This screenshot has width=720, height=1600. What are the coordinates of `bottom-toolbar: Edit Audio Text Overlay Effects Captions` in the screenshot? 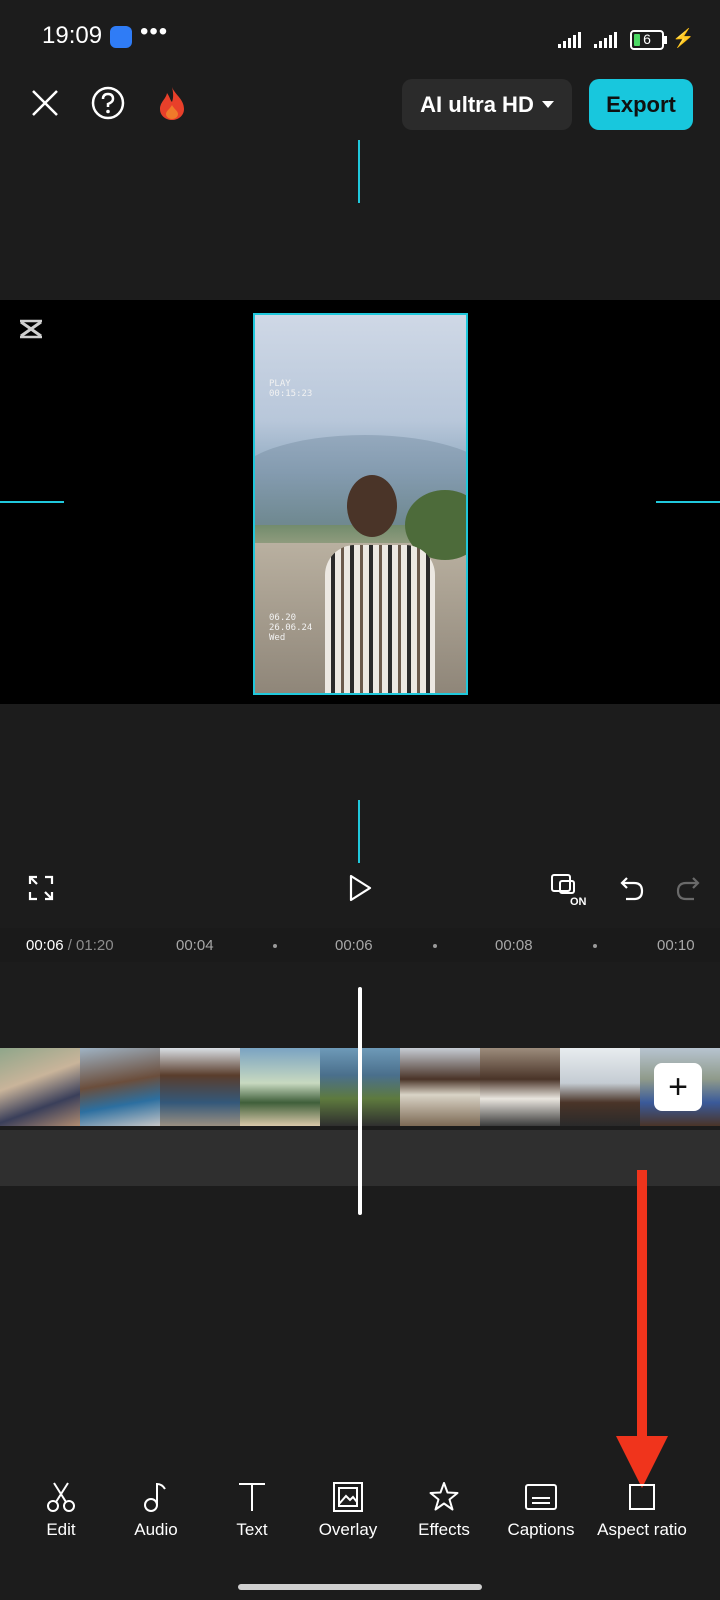 It's located at (360, 1515).